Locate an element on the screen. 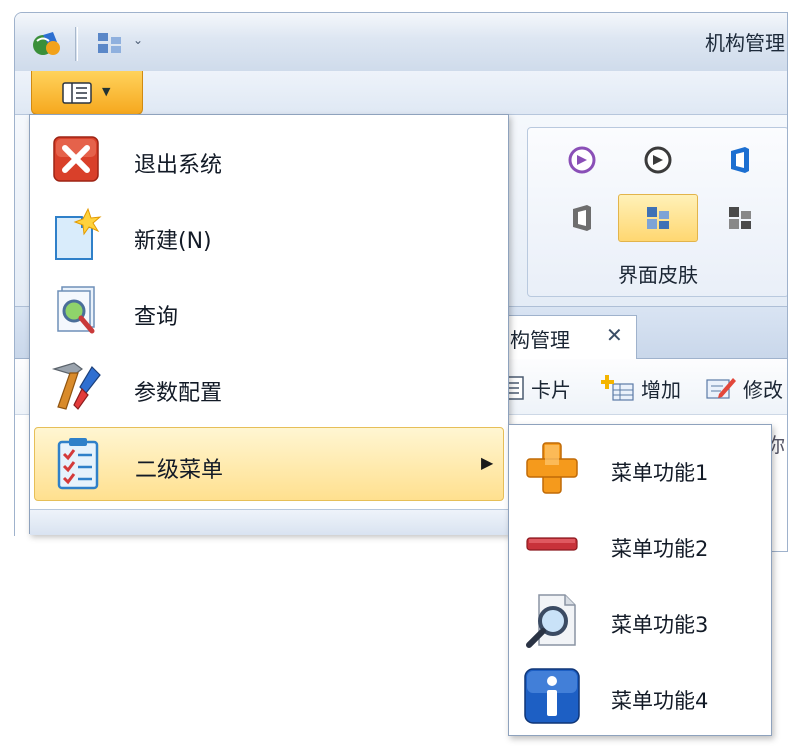 The width and height of the screenshot is (788, 750). chevron-down-icon: ▼ is located at coordinates (106, 91).